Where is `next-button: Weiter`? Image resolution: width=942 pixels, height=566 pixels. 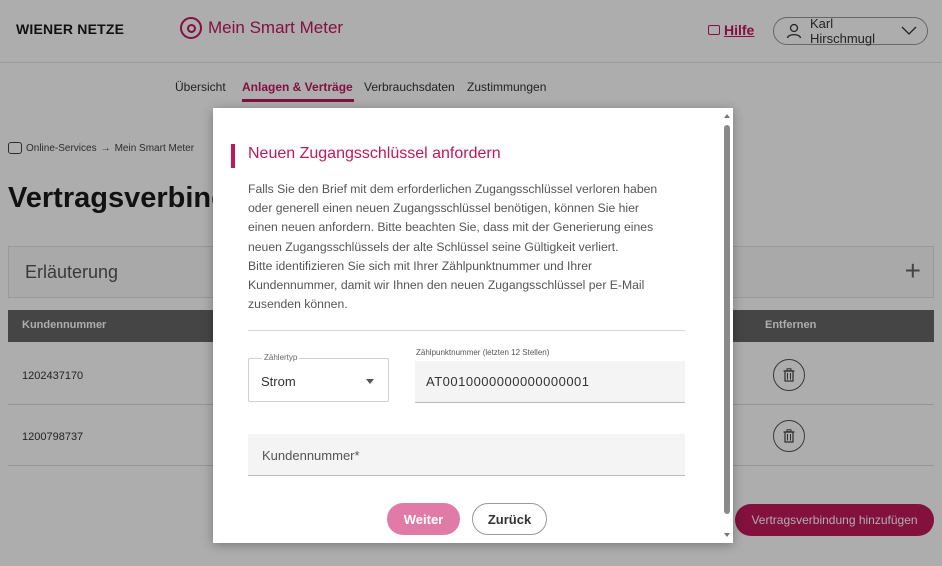 next-button: Weiter is located at coordinates (423, 519).